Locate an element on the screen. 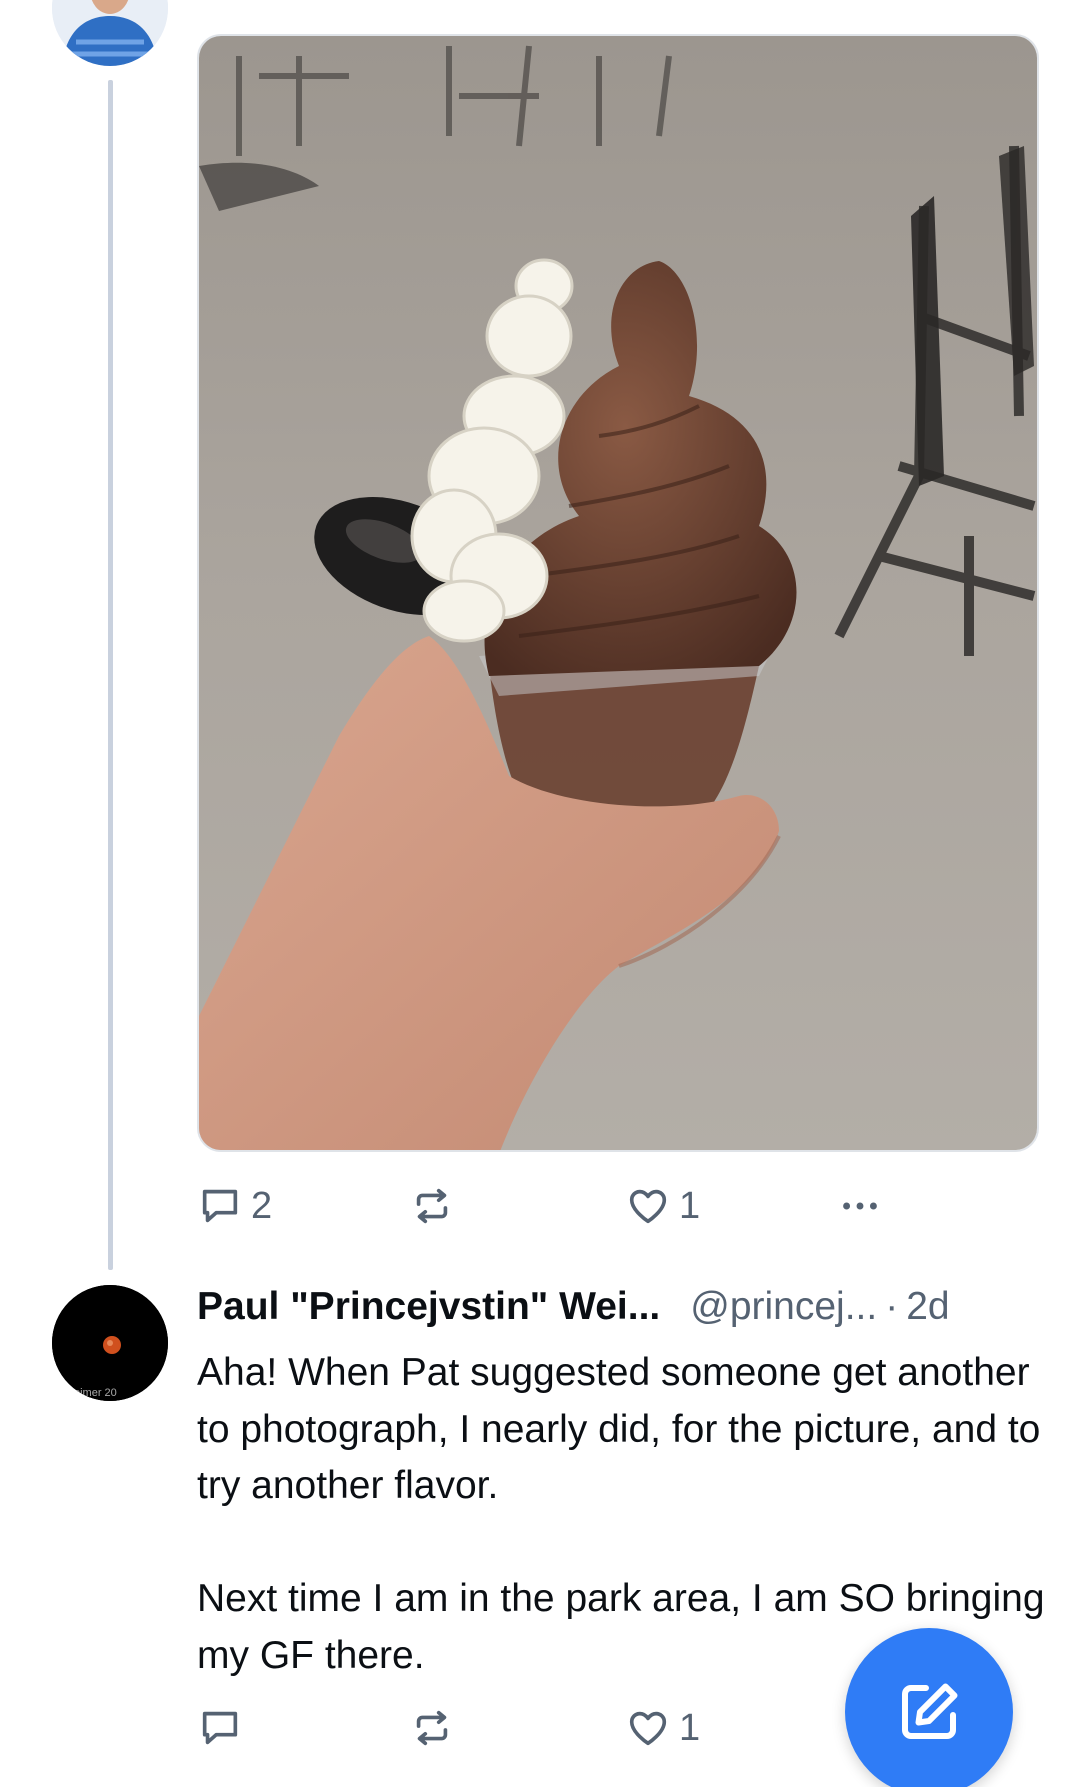 This screenshot has width=1080, height=1787. reply-author-avatar: eimer 20 is located at coordinates (110, 1343).